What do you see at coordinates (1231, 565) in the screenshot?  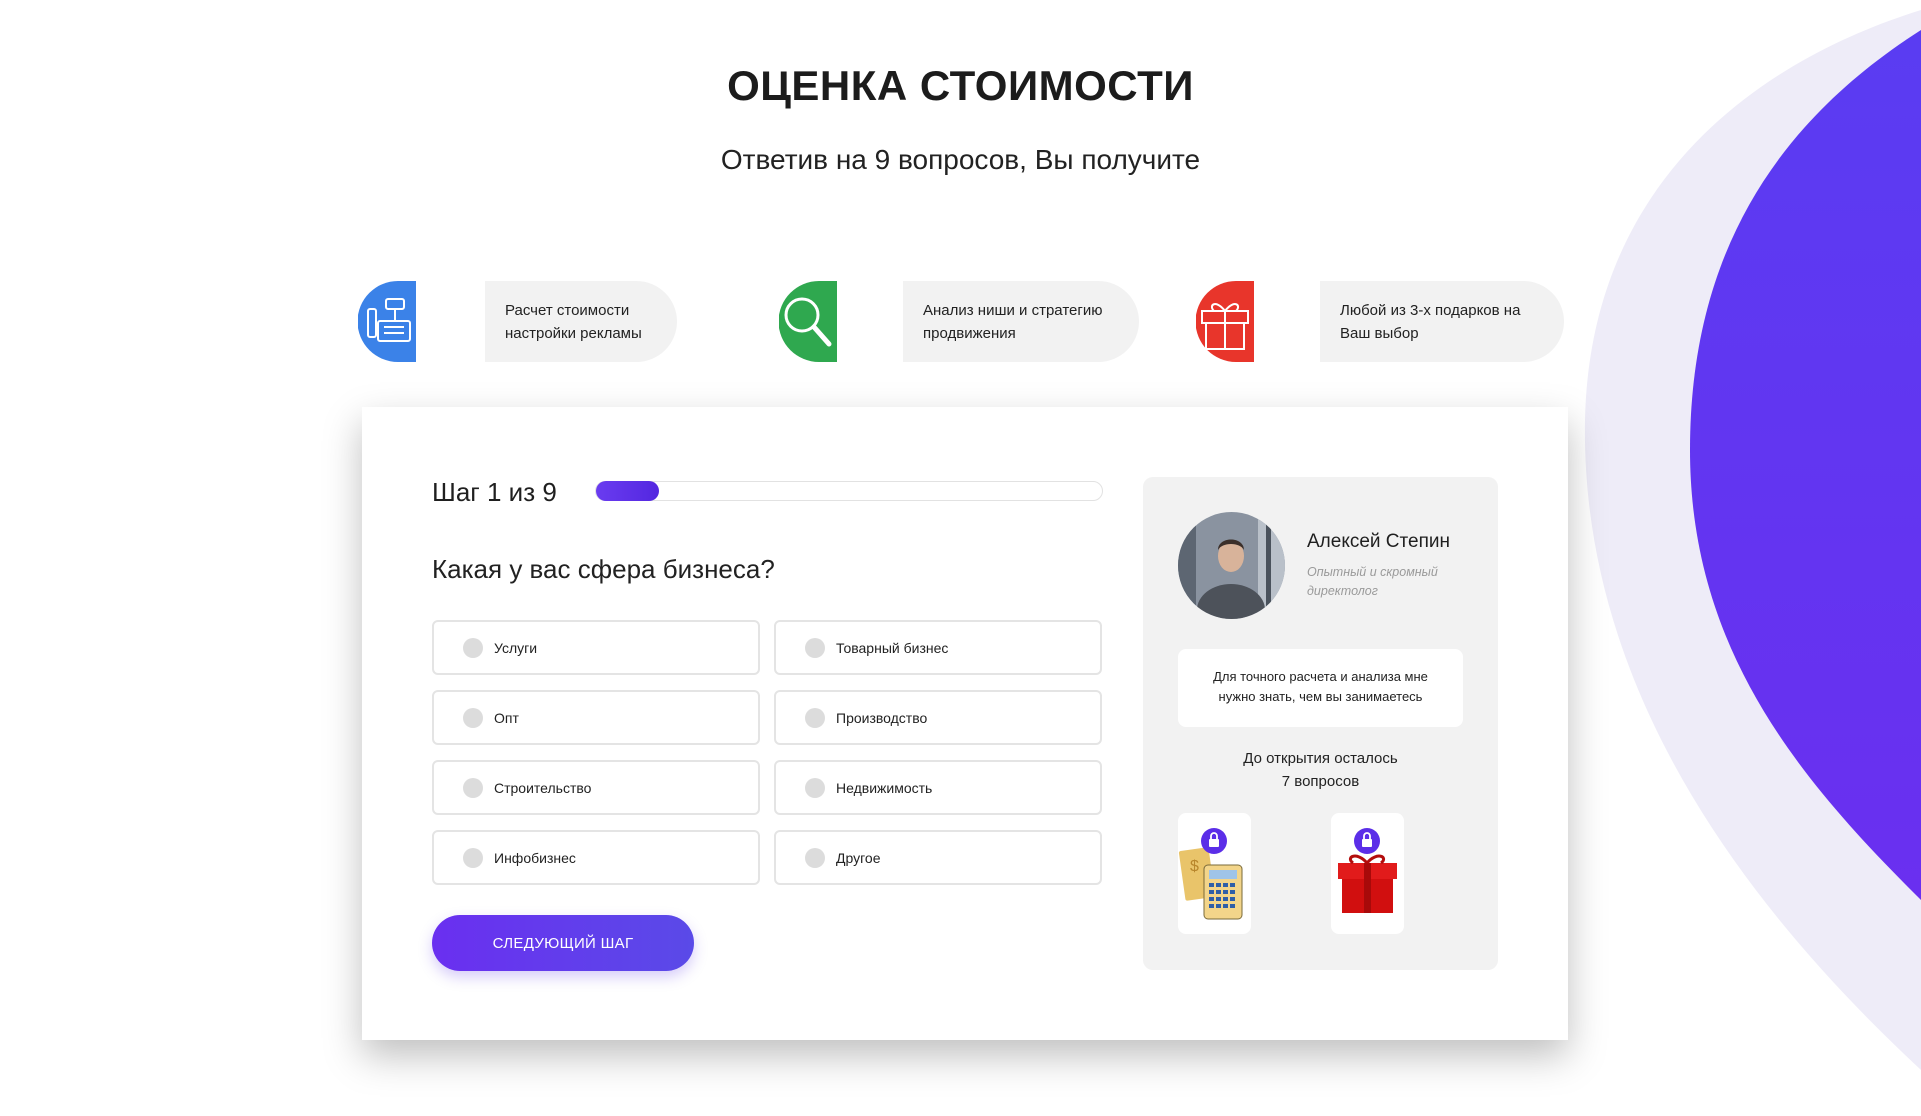 I see `avatar` at bounding box center [1231, 565].